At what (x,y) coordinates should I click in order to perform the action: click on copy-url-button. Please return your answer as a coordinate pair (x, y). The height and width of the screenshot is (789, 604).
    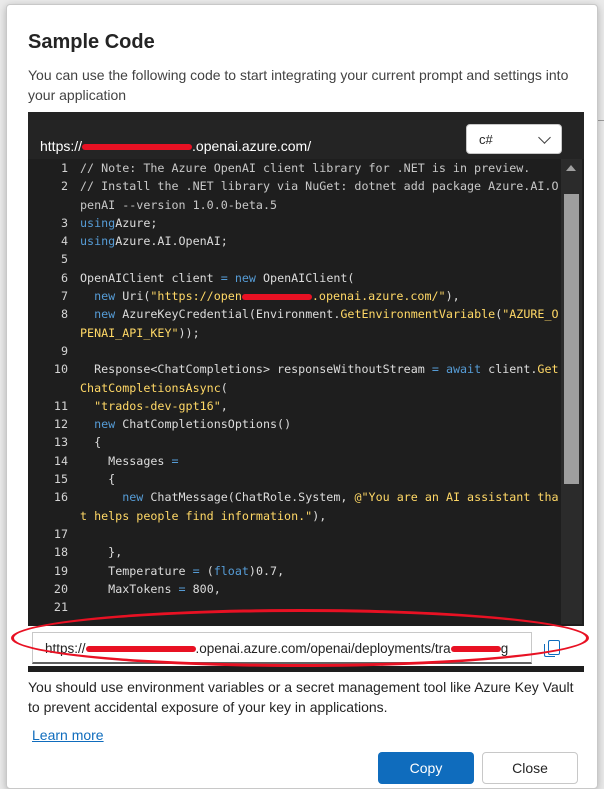
    Looking at the image, I should click on (554, 648).